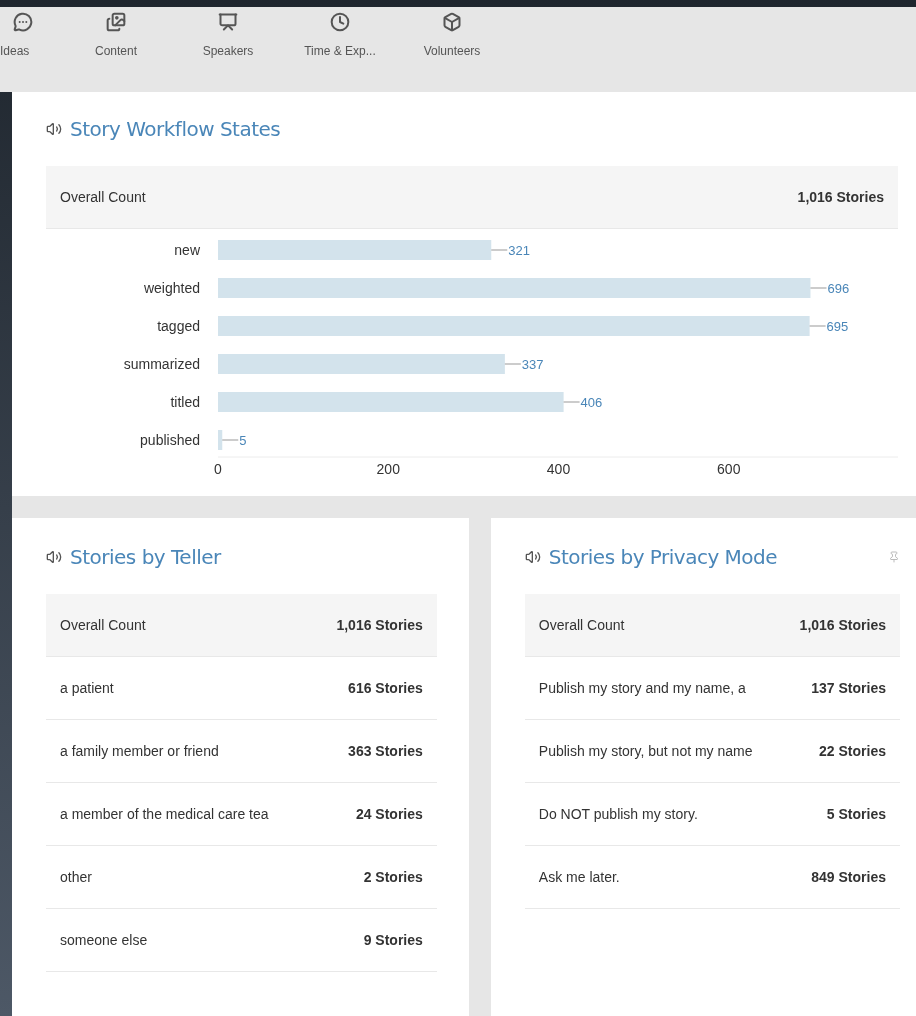  Describe the element at coordinates (139, 751) in the screenshot. I see `row-label: a family member or friend` at that location.